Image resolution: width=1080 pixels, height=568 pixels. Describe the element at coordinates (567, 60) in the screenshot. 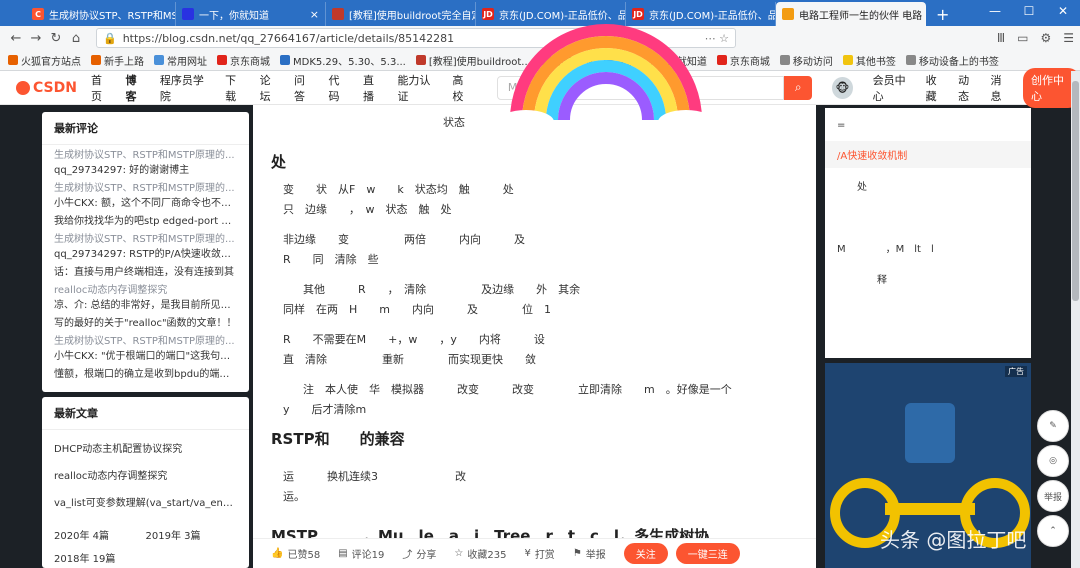

I see `bookmark-item: 拓普泰克` at that location.